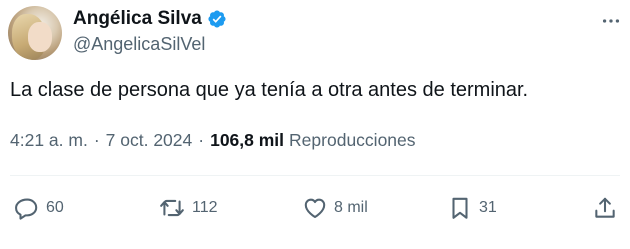 The width and height of the screenshot is (630, 249). What do you see at coordinates (315, 175) in the screenshot?
I see `divider` at bounding box center [315, 175].